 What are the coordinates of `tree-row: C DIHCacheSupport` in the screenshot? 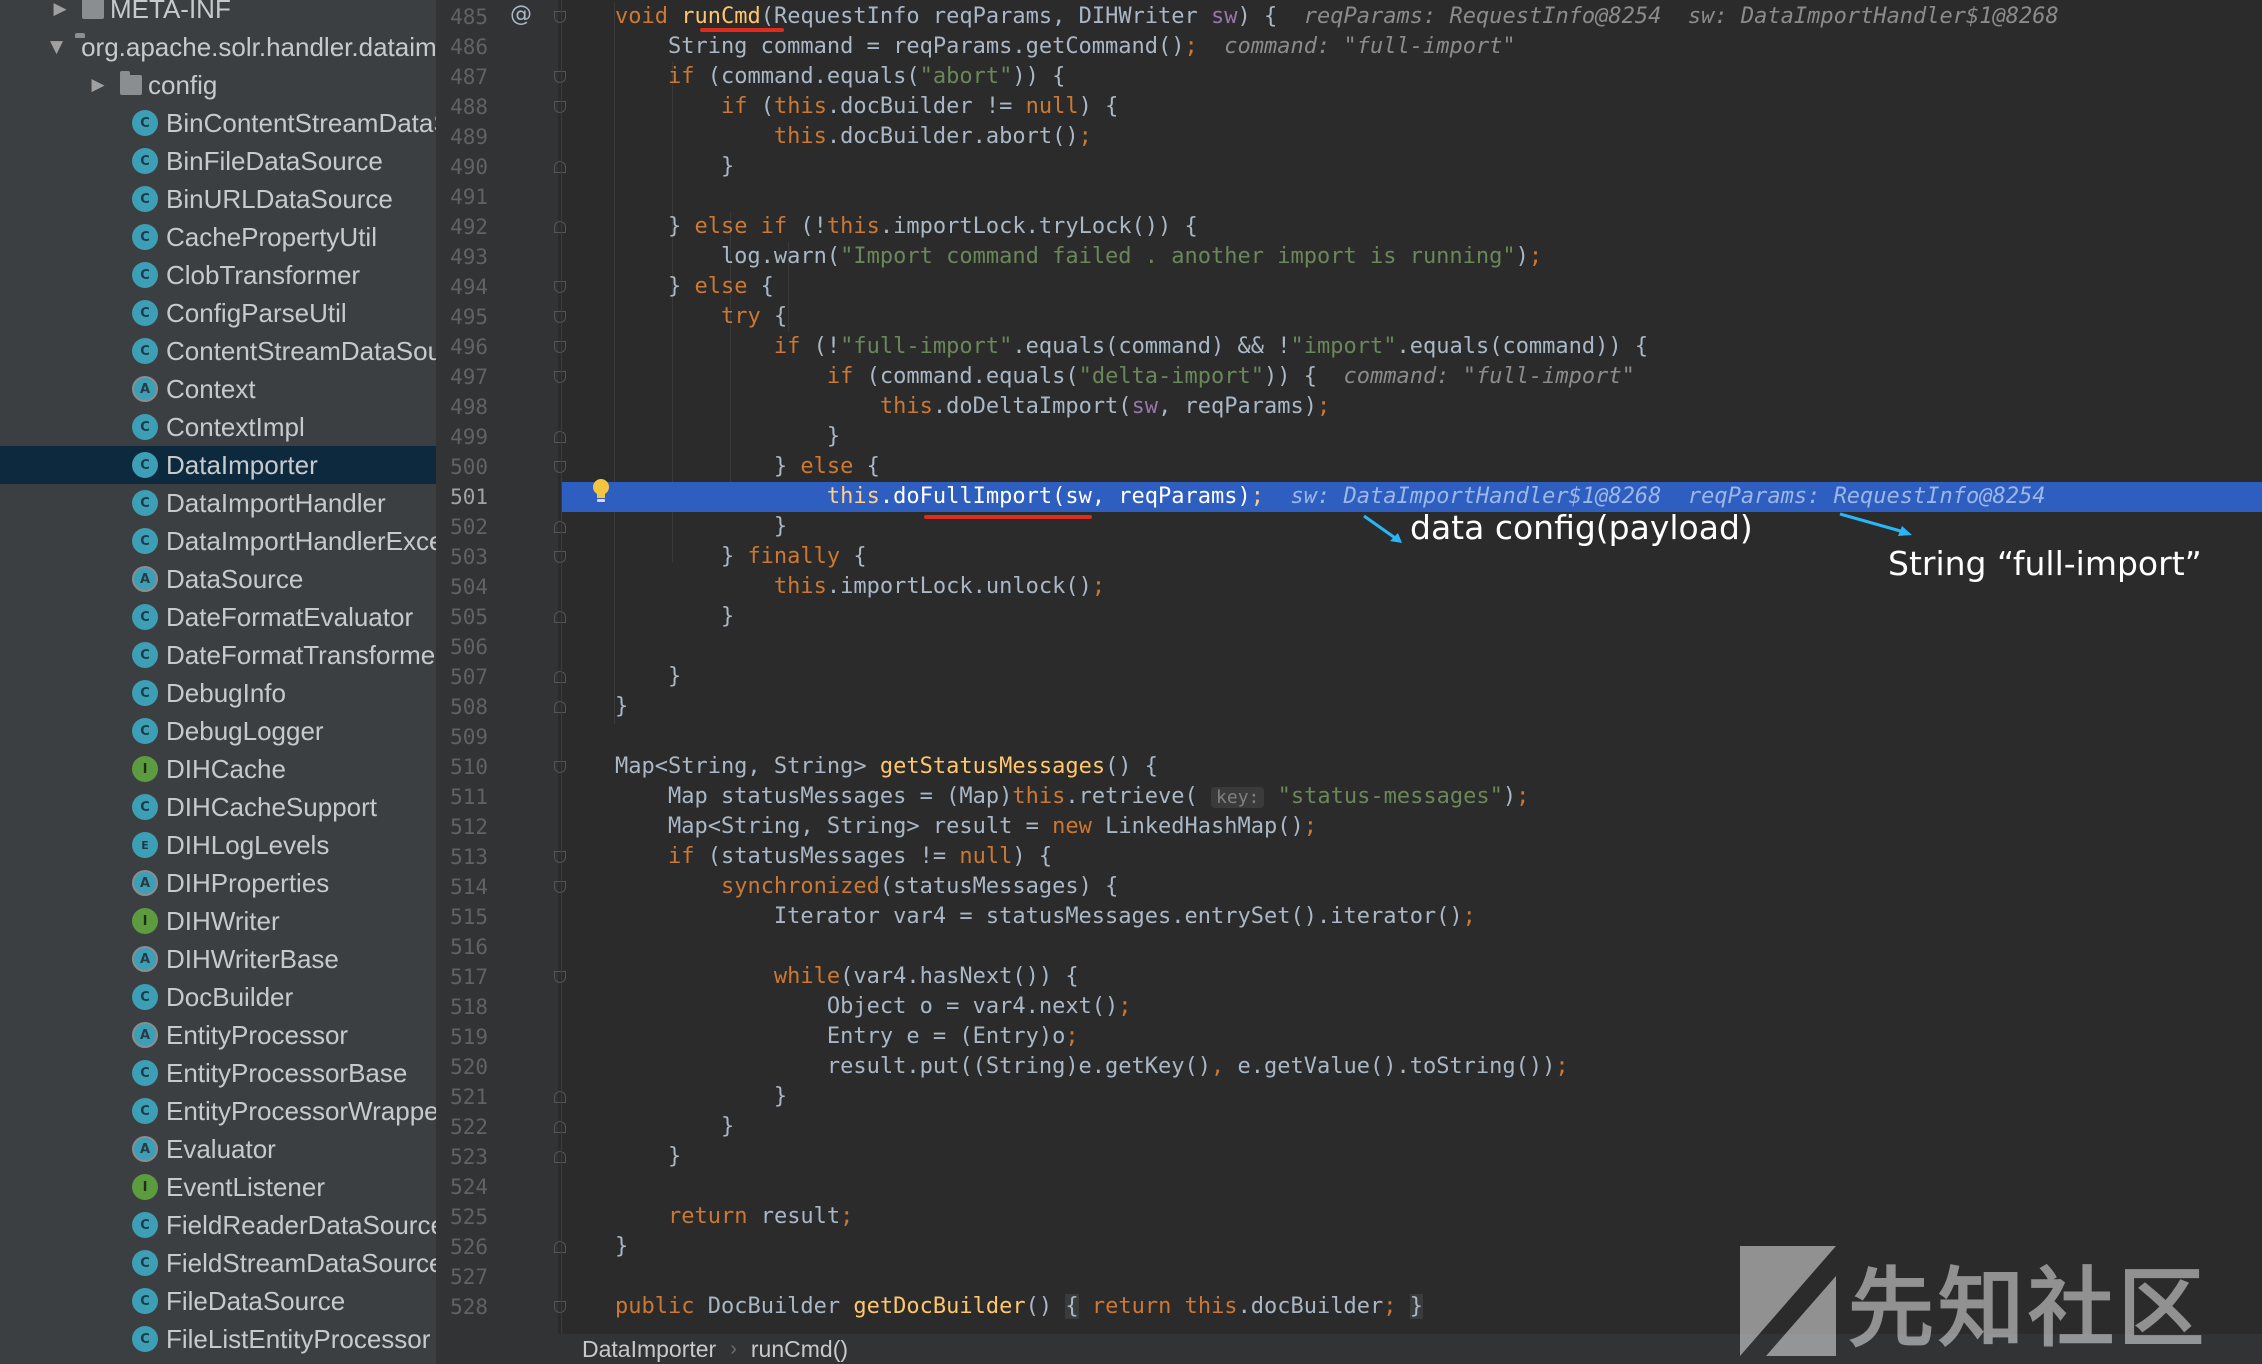 It's located at (218, 807).